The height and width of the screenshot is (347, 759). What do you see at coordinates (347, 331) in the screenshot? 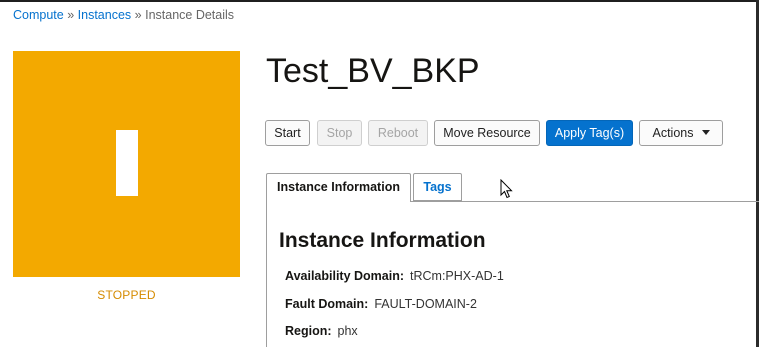
I see `region-value: phx` at bounding box center [347, 331].